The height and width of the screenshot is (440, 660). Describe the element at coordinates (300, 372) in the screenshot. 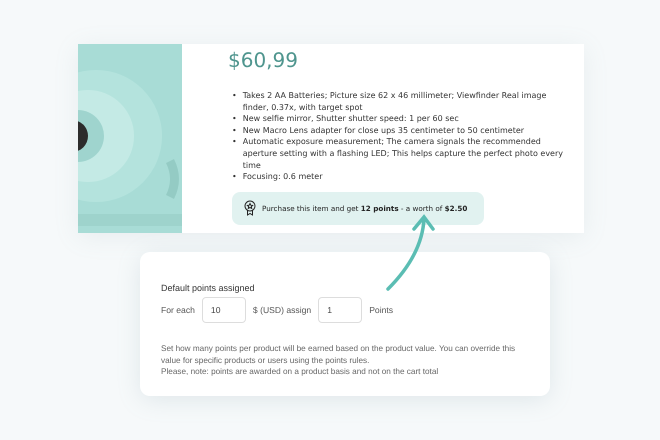

I see `help-text: Please, note: points are awarded on a product basis and not on the cart total` at that location.